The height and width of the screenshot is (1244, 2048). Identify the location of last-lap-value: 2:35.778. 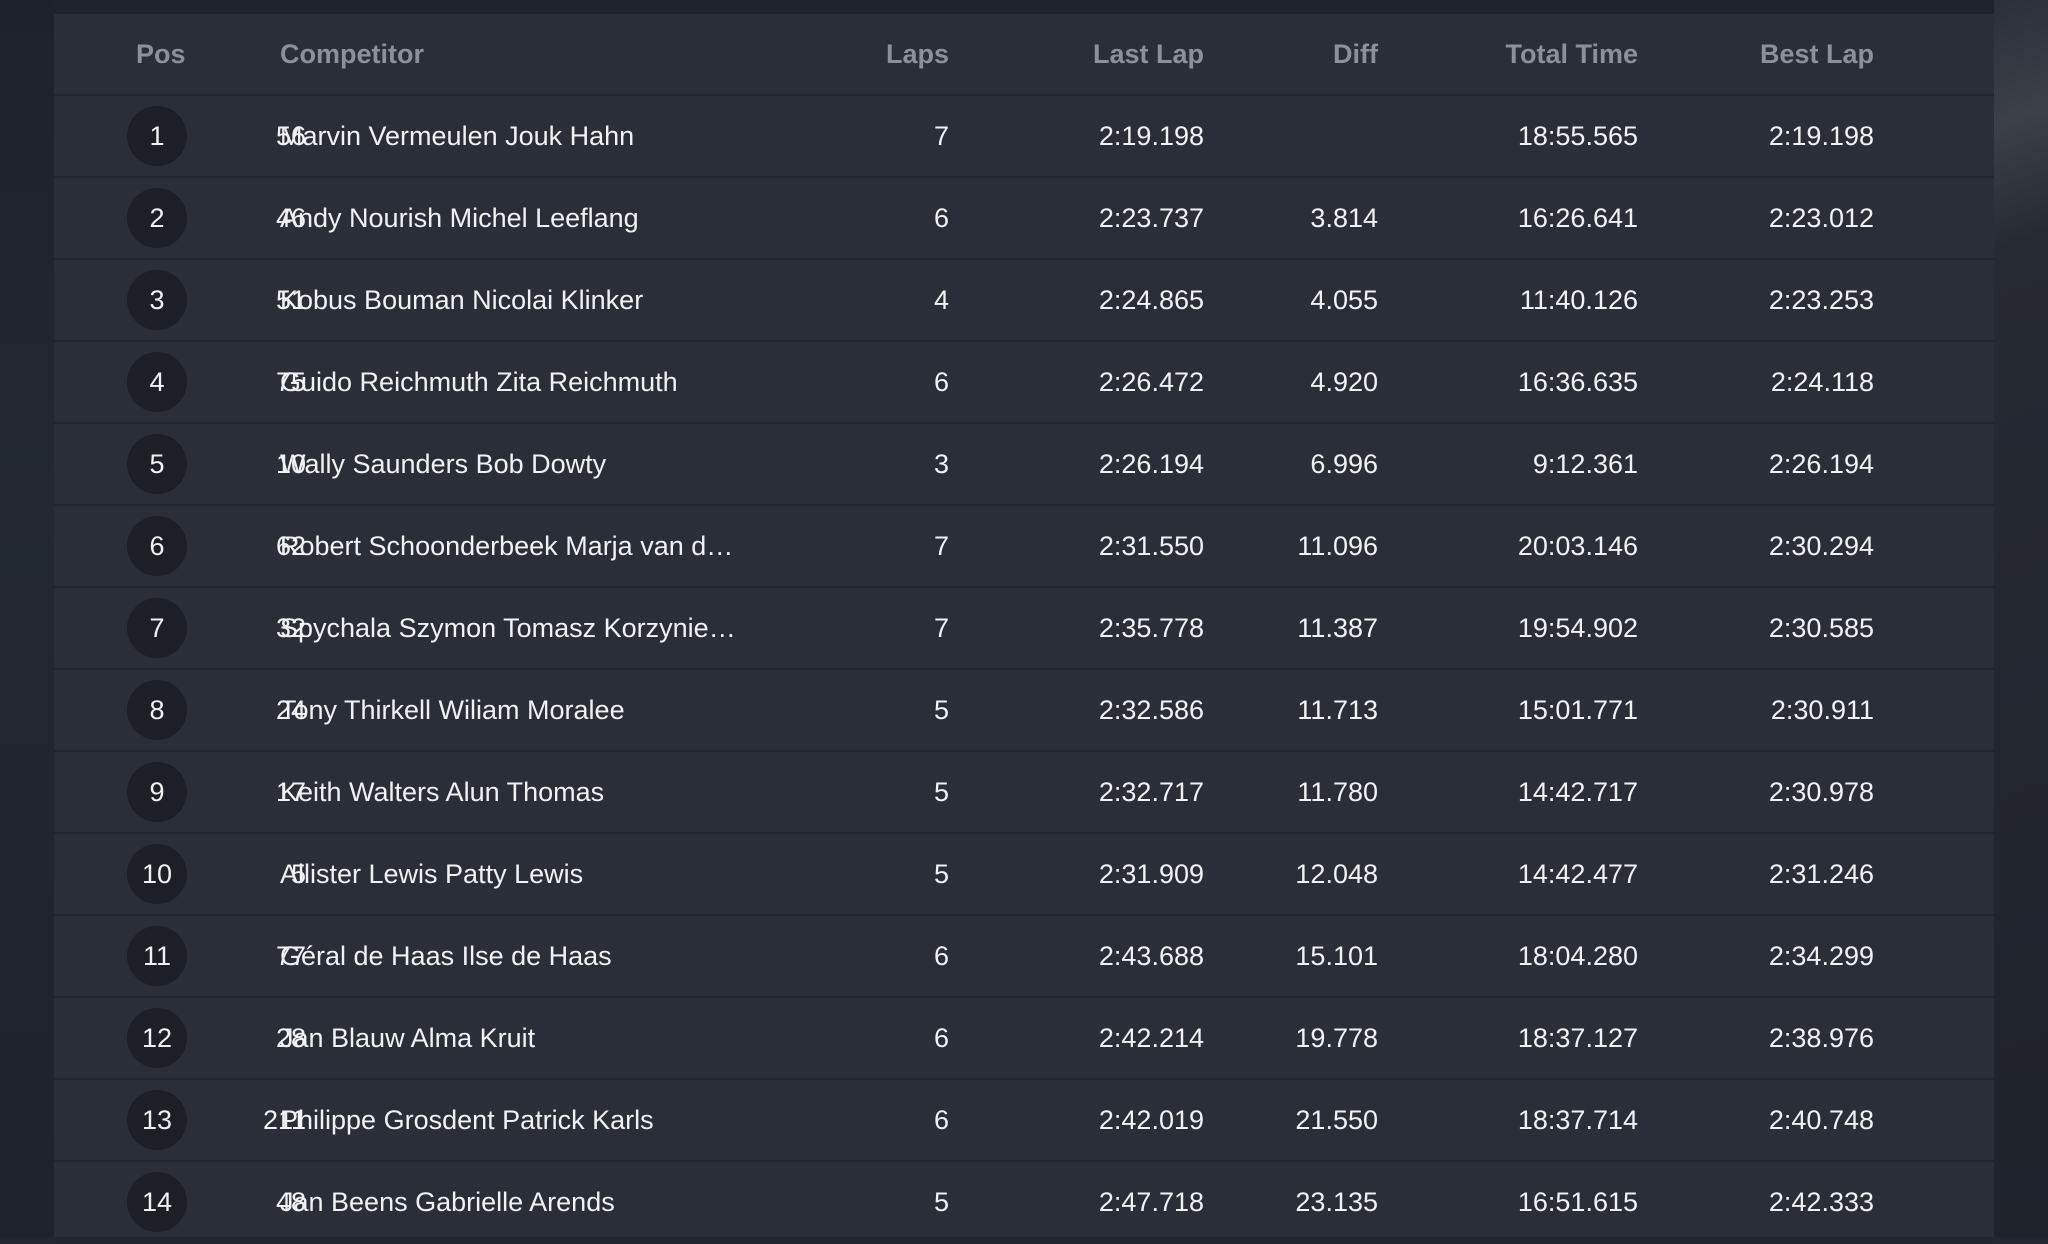
(1151, 628).